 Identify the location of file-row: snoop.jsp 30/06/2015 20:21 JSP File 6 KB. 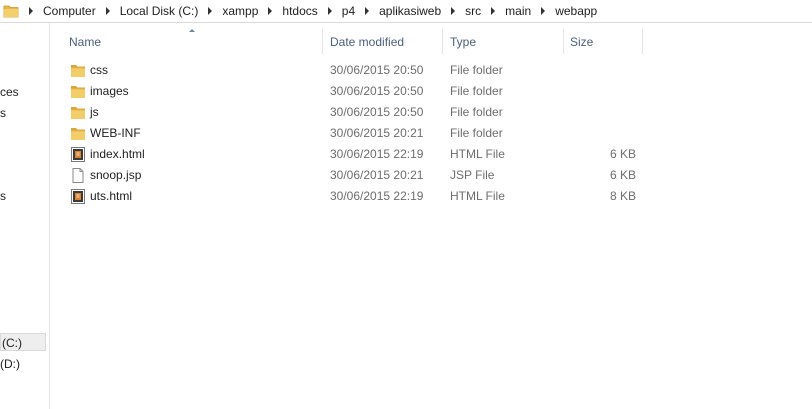
(356, 175).